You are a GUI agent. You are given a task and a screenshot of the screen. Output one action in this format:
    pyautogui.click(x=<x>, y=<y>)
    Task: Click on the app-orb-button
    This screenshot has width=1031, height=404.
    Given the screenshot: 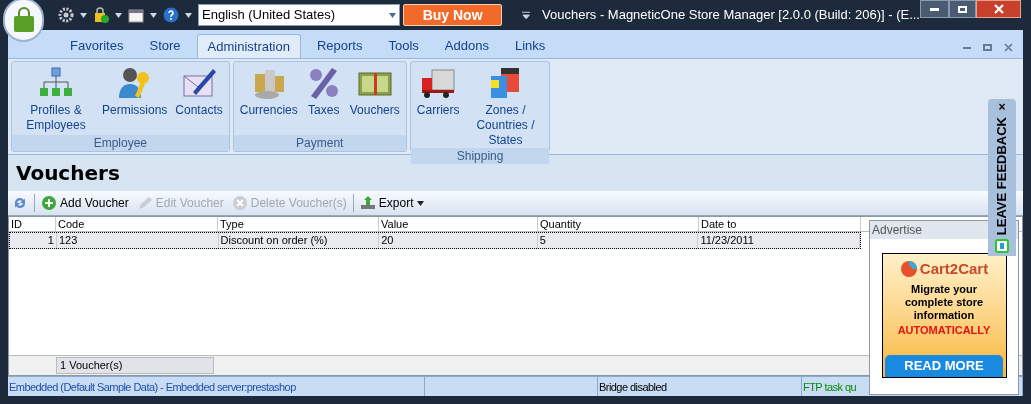 What is the action you would take?
    pyautogui.click(x=24, y=21)
    